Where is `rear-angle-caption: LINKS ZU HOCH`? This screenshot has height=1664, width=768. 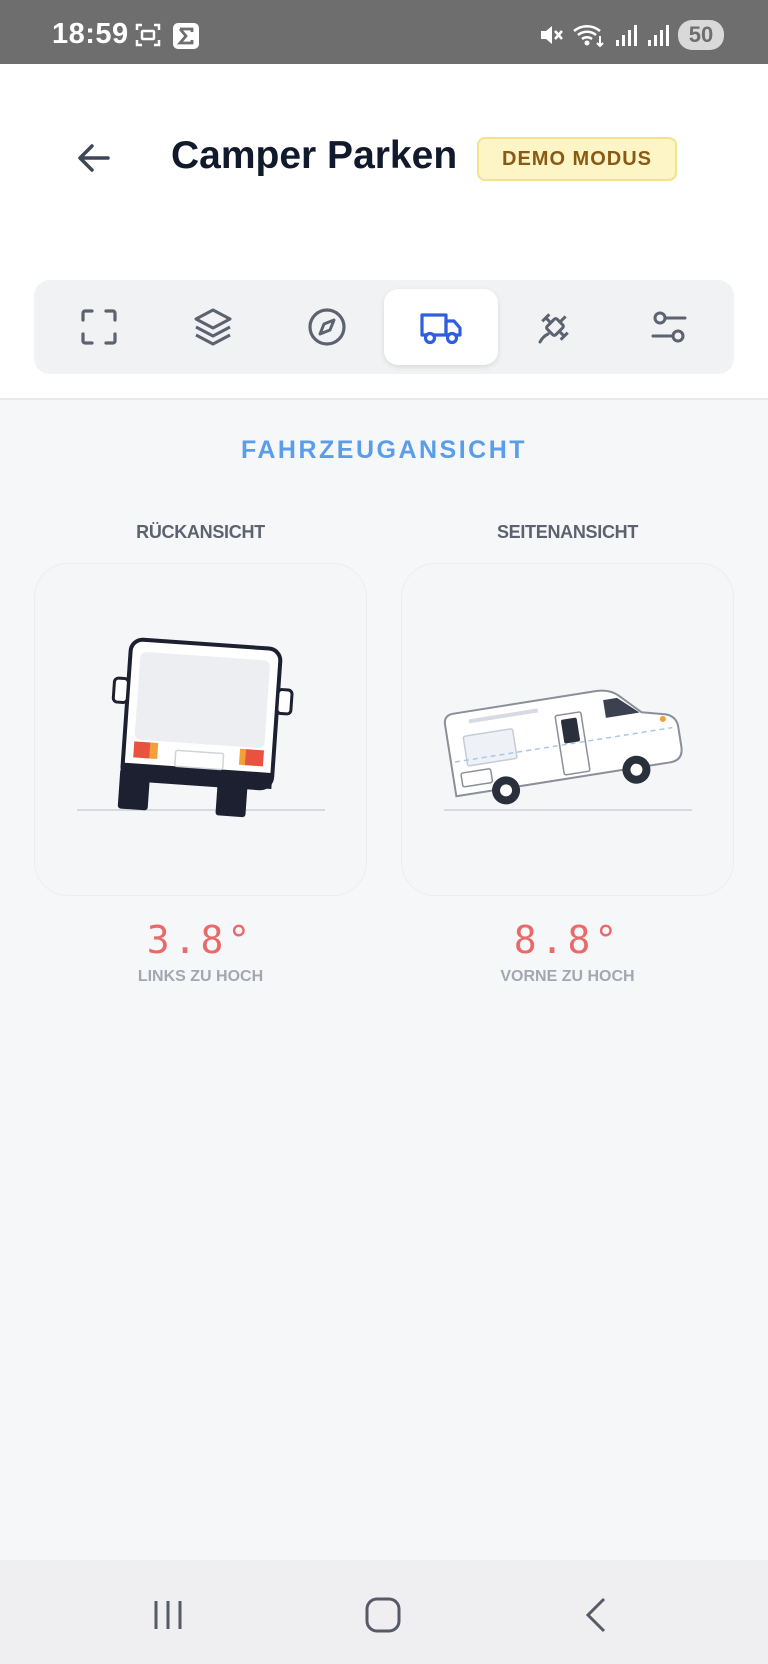
rear-angle-caption: LINKS ZU HOCH is located at coordinates (200, 976).